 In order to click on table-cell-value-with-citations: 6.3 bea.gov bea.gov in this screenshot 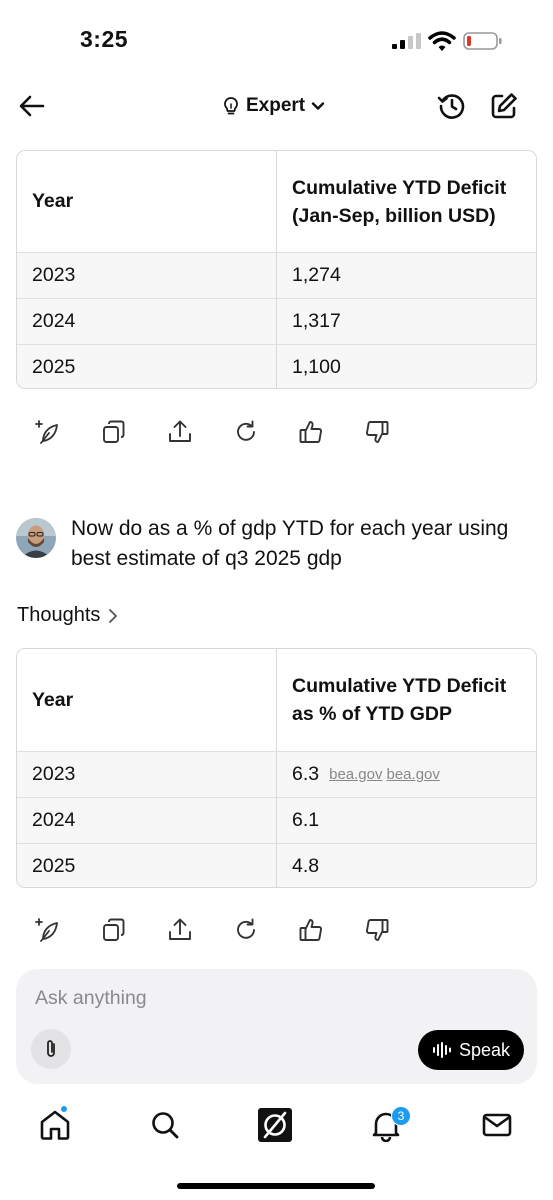, I will do `click(406, 774)`.